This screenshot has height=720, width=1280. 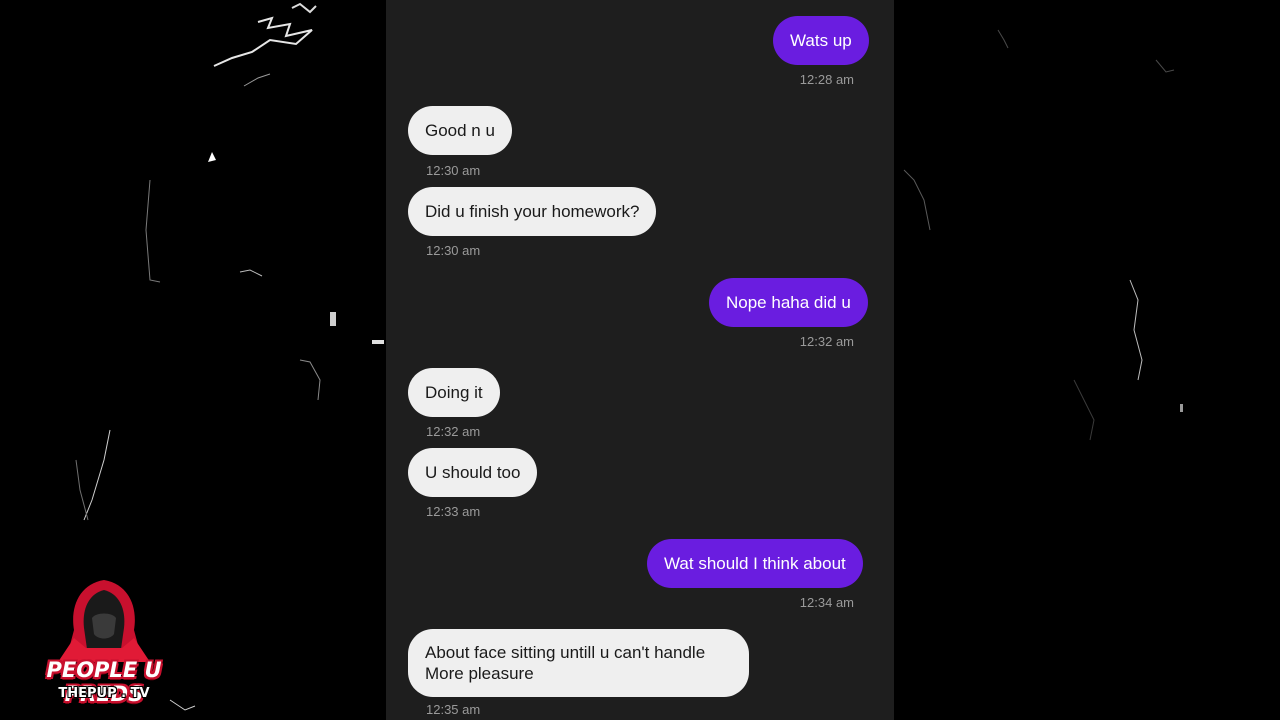 What do you see at coordinates (826, 602) in the screenshot?
I see `message-timestamp: 12:34 am` at bounding box center [826, 602].